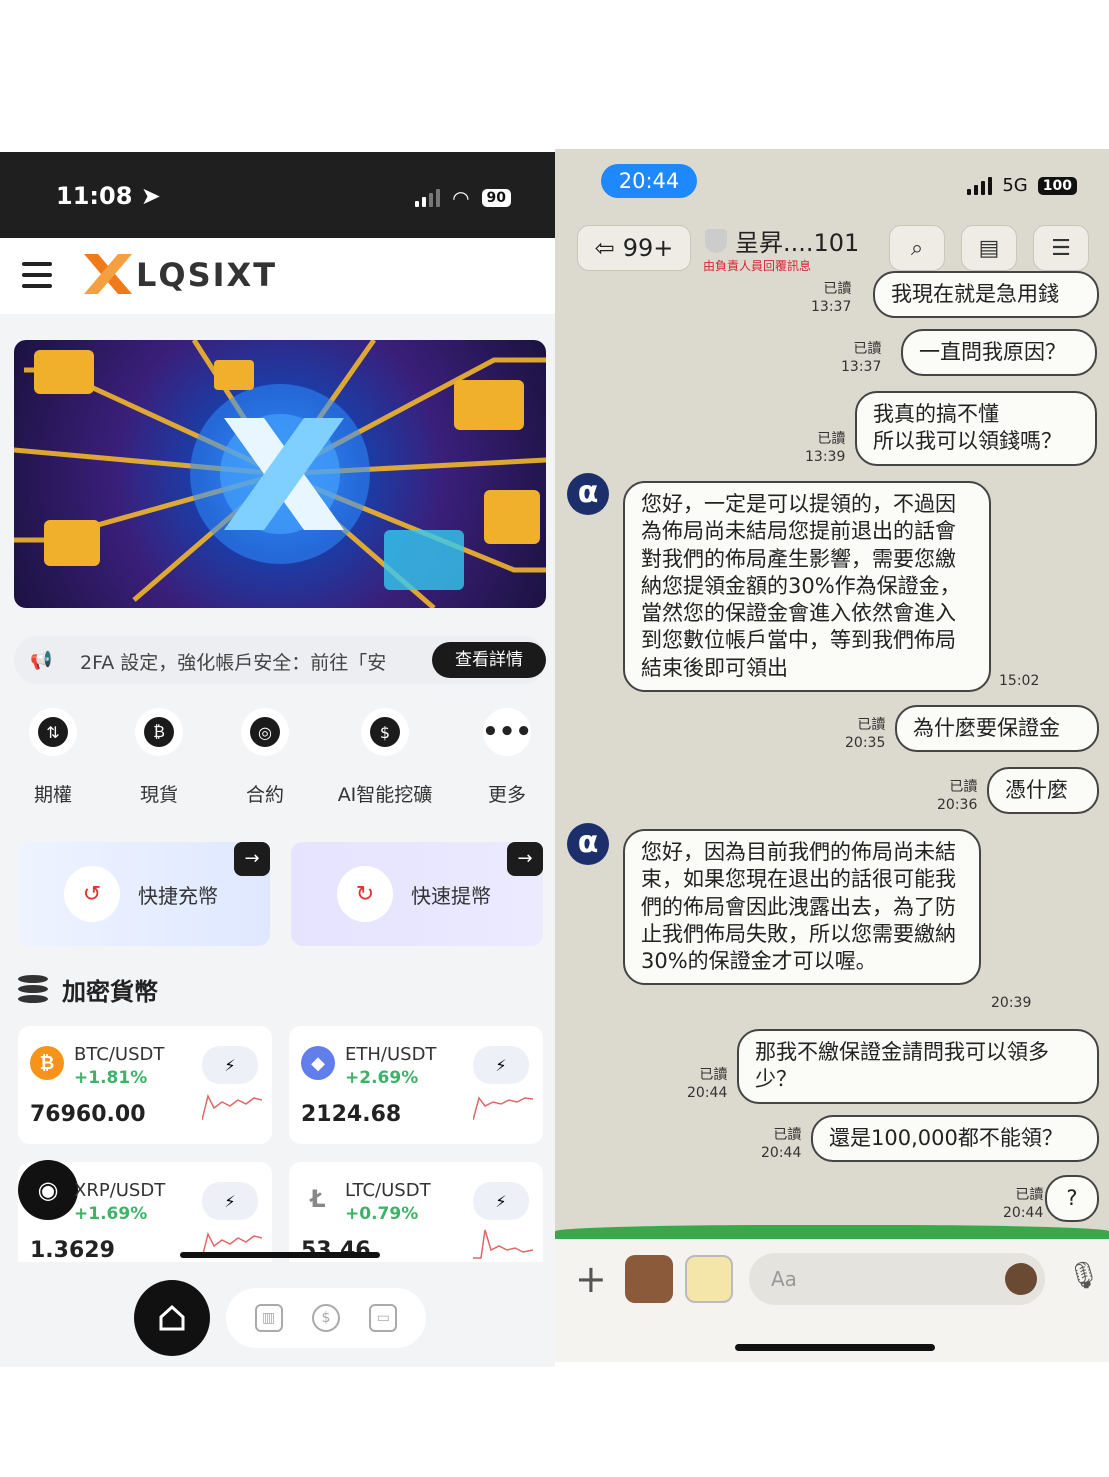  I want to click on bottom-nav: ▥ $ ▭, so click(277, 1314).